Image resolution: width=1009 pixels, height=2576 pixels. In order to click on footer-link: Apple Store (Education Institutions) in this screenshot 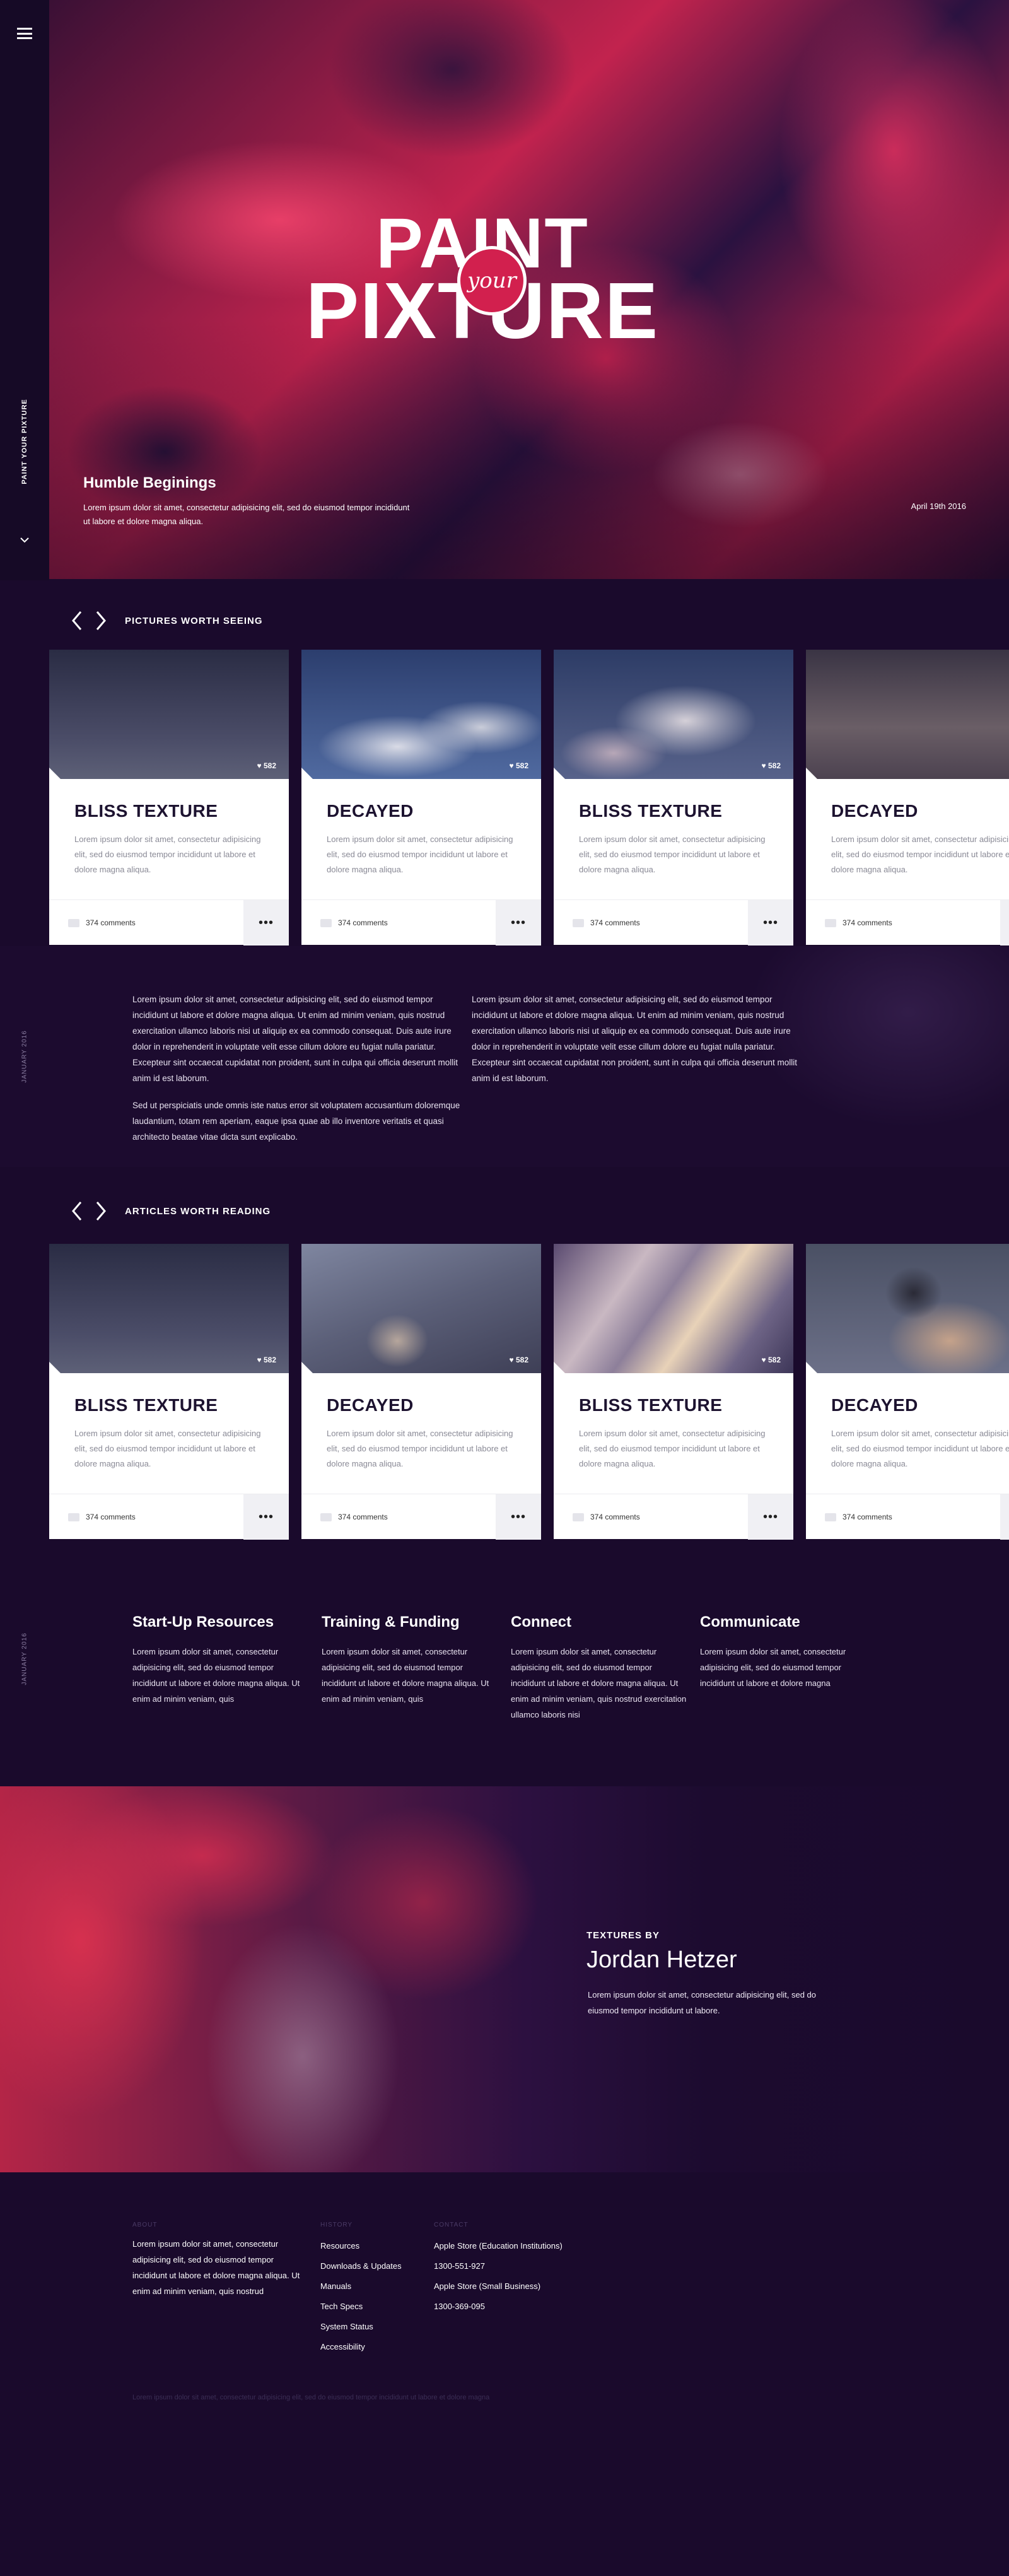, I will do `click(535, 2246)`.